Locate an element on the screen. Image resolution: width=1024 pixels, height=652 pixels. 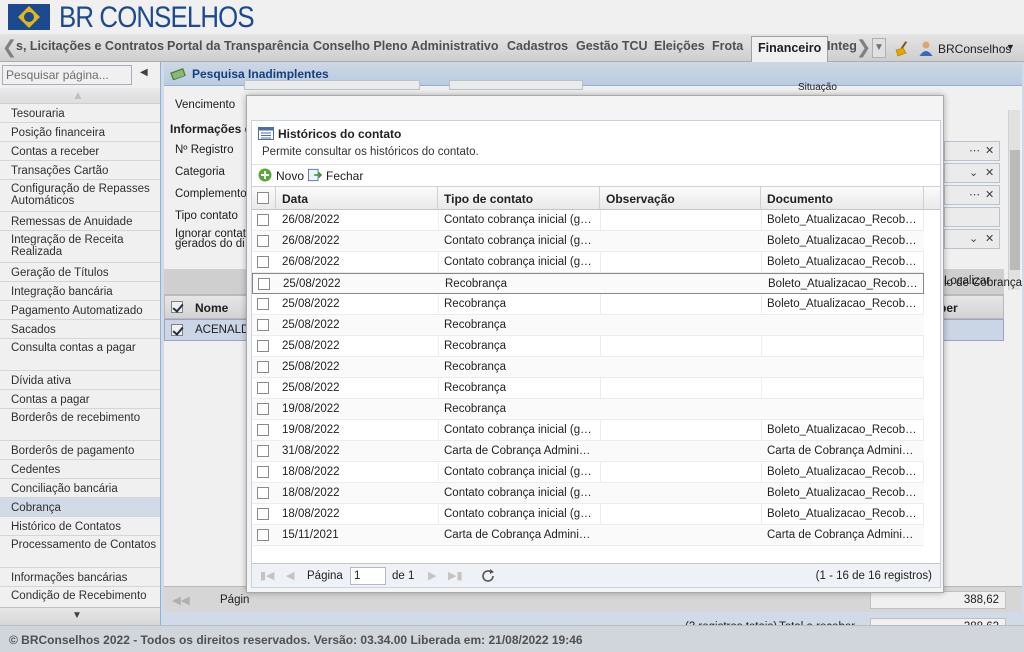
dialog-toolbar: Novo Fechar is located at coordinates (596, 175).